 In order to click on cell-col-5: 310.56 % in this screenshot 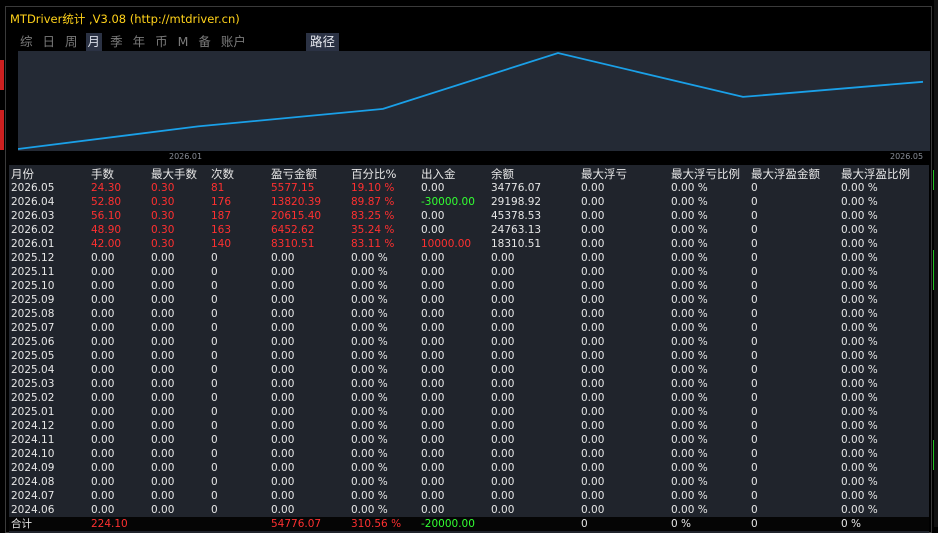, I will do `click(376, 524)`.